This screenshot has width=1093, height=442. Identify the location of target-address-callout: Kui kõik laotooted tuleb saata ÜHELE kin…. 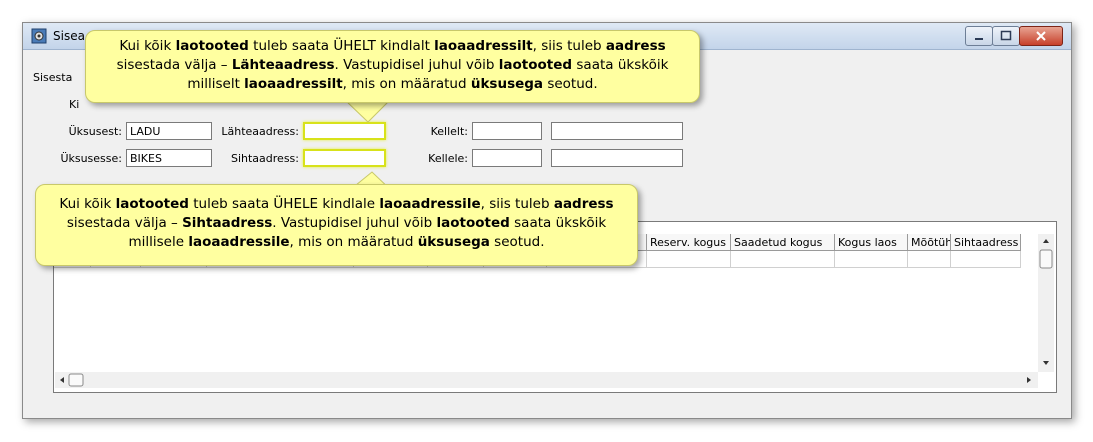
(336, 225).